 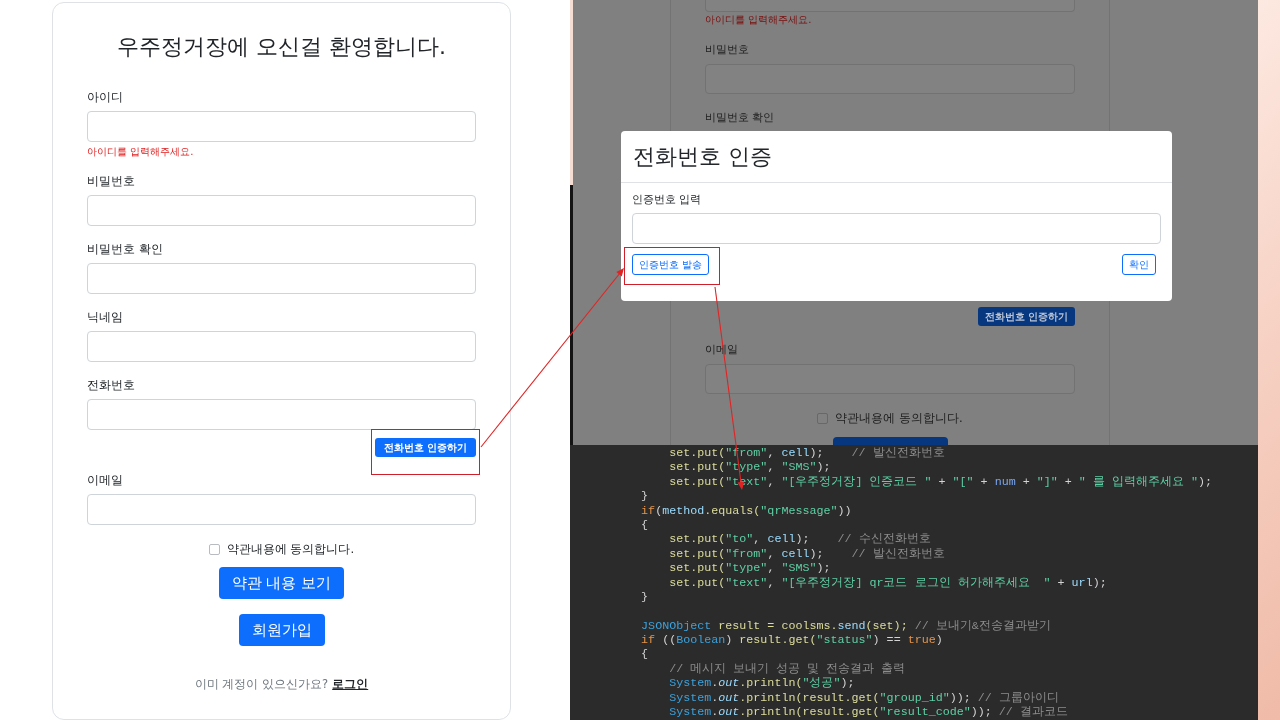 What do you see at coordinates (111, 385) in the screenshot?
I see `field-label: 전화번호` at bounding box center [111, 385].